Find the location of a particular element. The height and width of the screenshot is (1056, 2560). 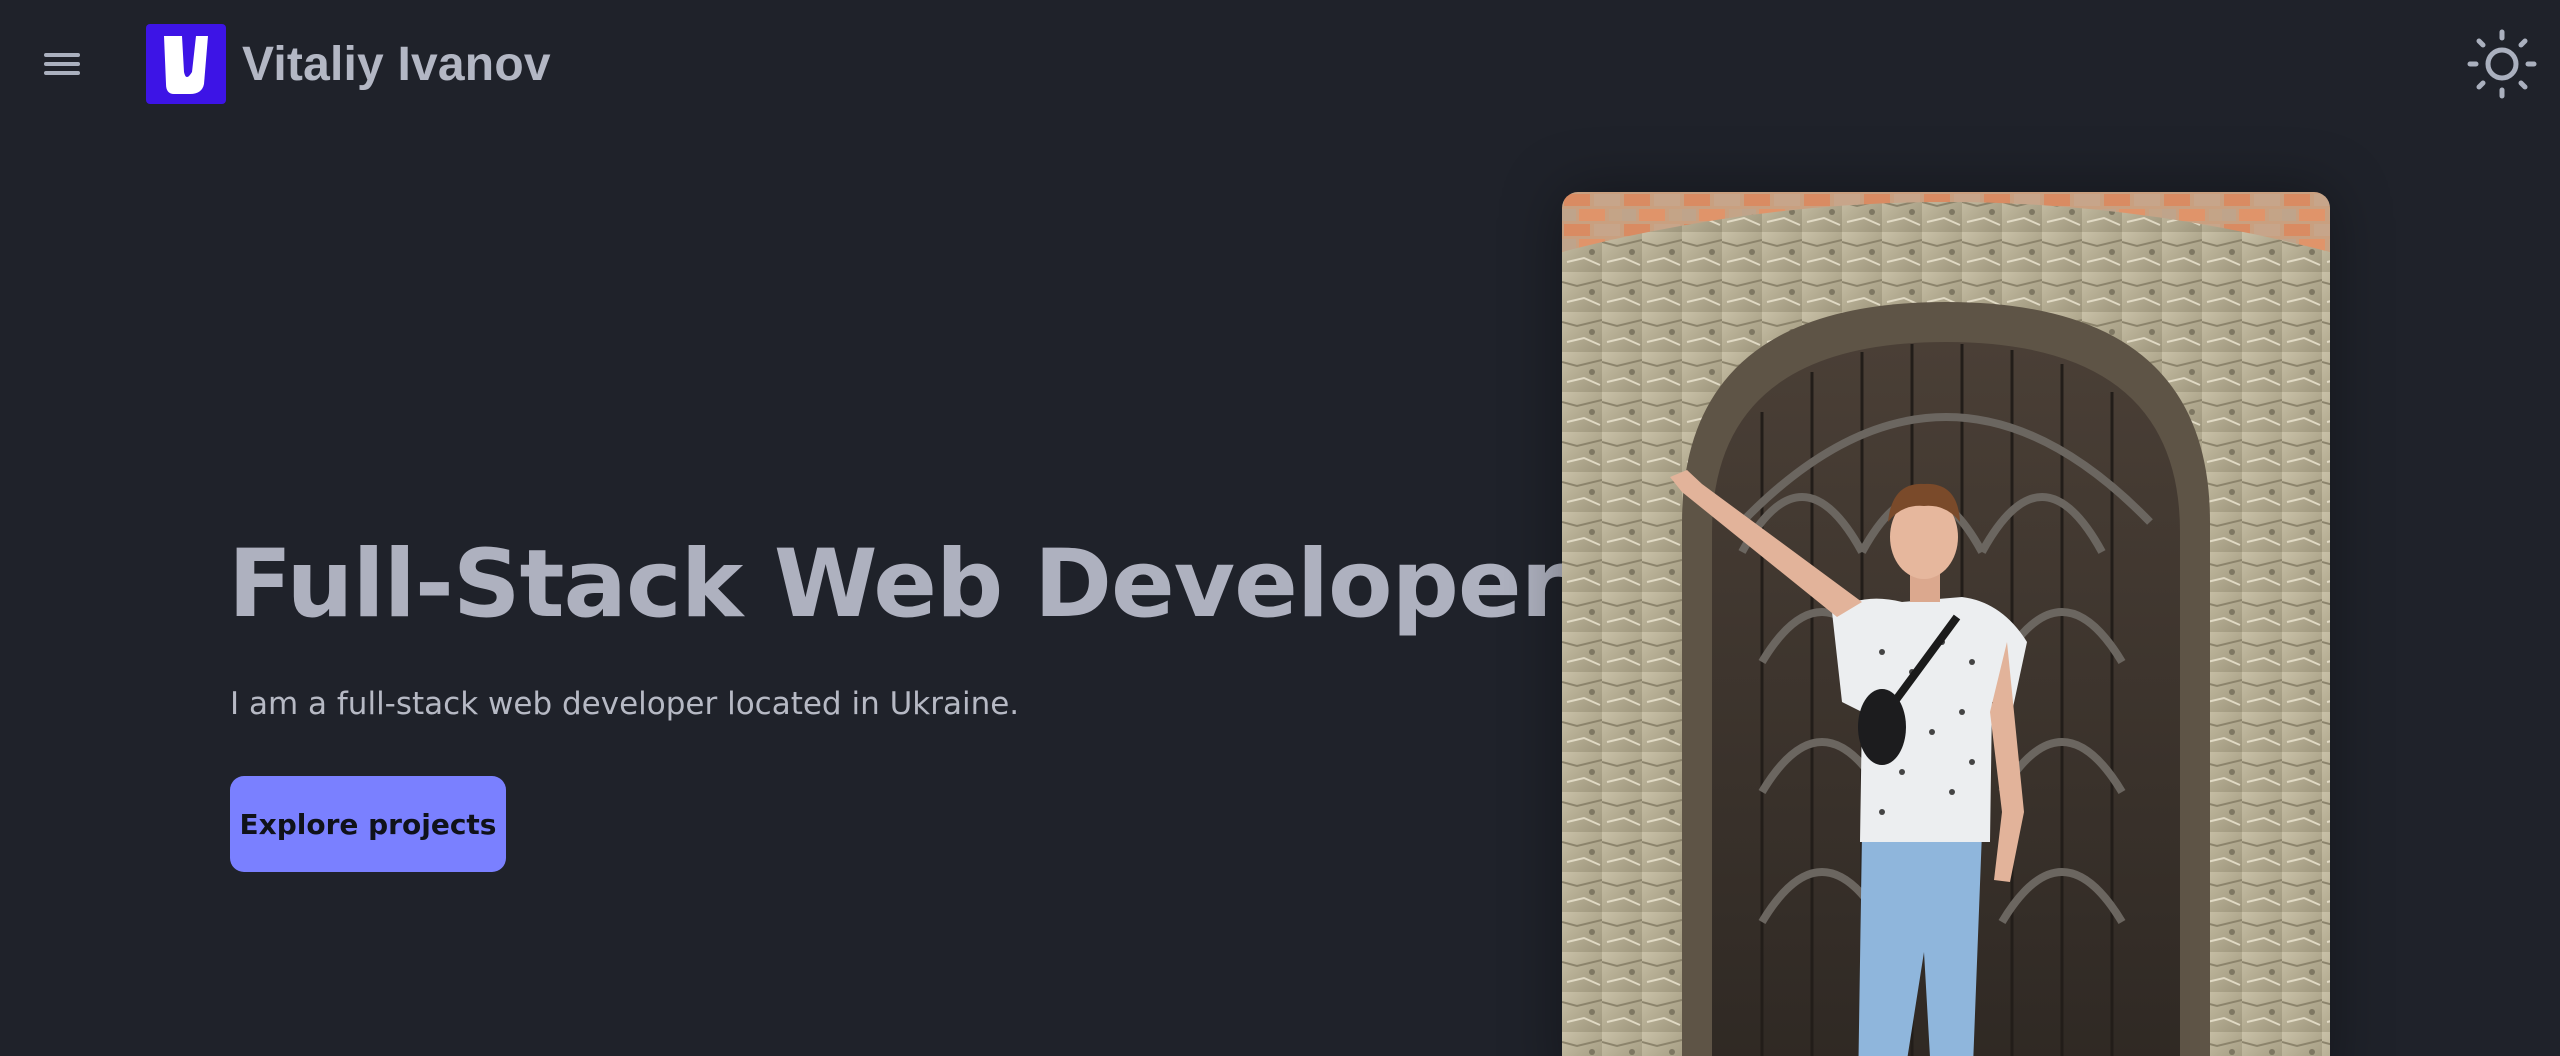

hamburger-menu-icon is located at coordinates (62, 55).